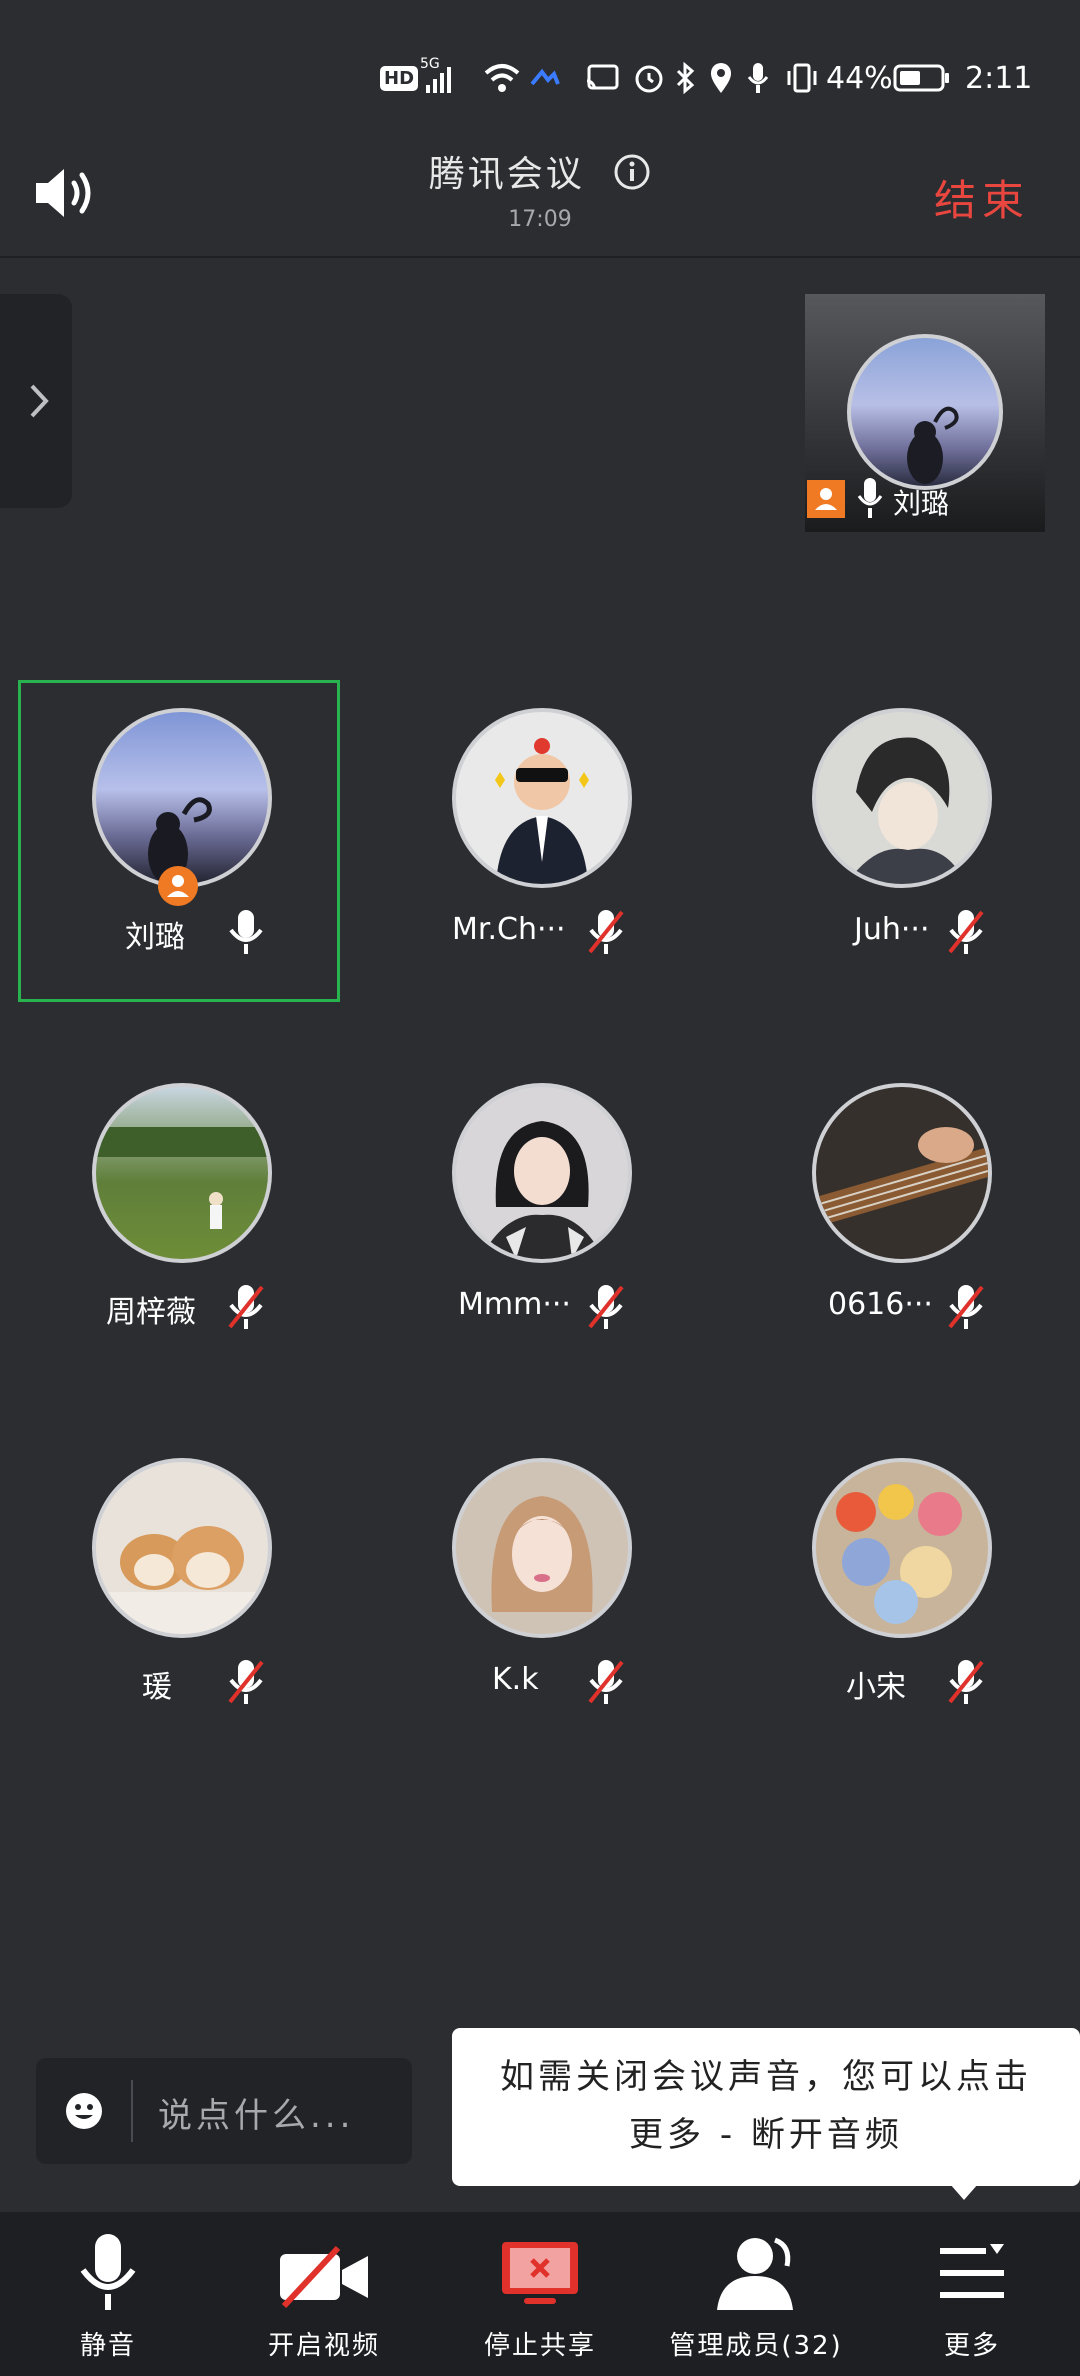 The image size is (1080, 2376). Describe the element at coordinates (151, 1312) in the screenshot. I see `participant-name: 周梓薇` at that location.